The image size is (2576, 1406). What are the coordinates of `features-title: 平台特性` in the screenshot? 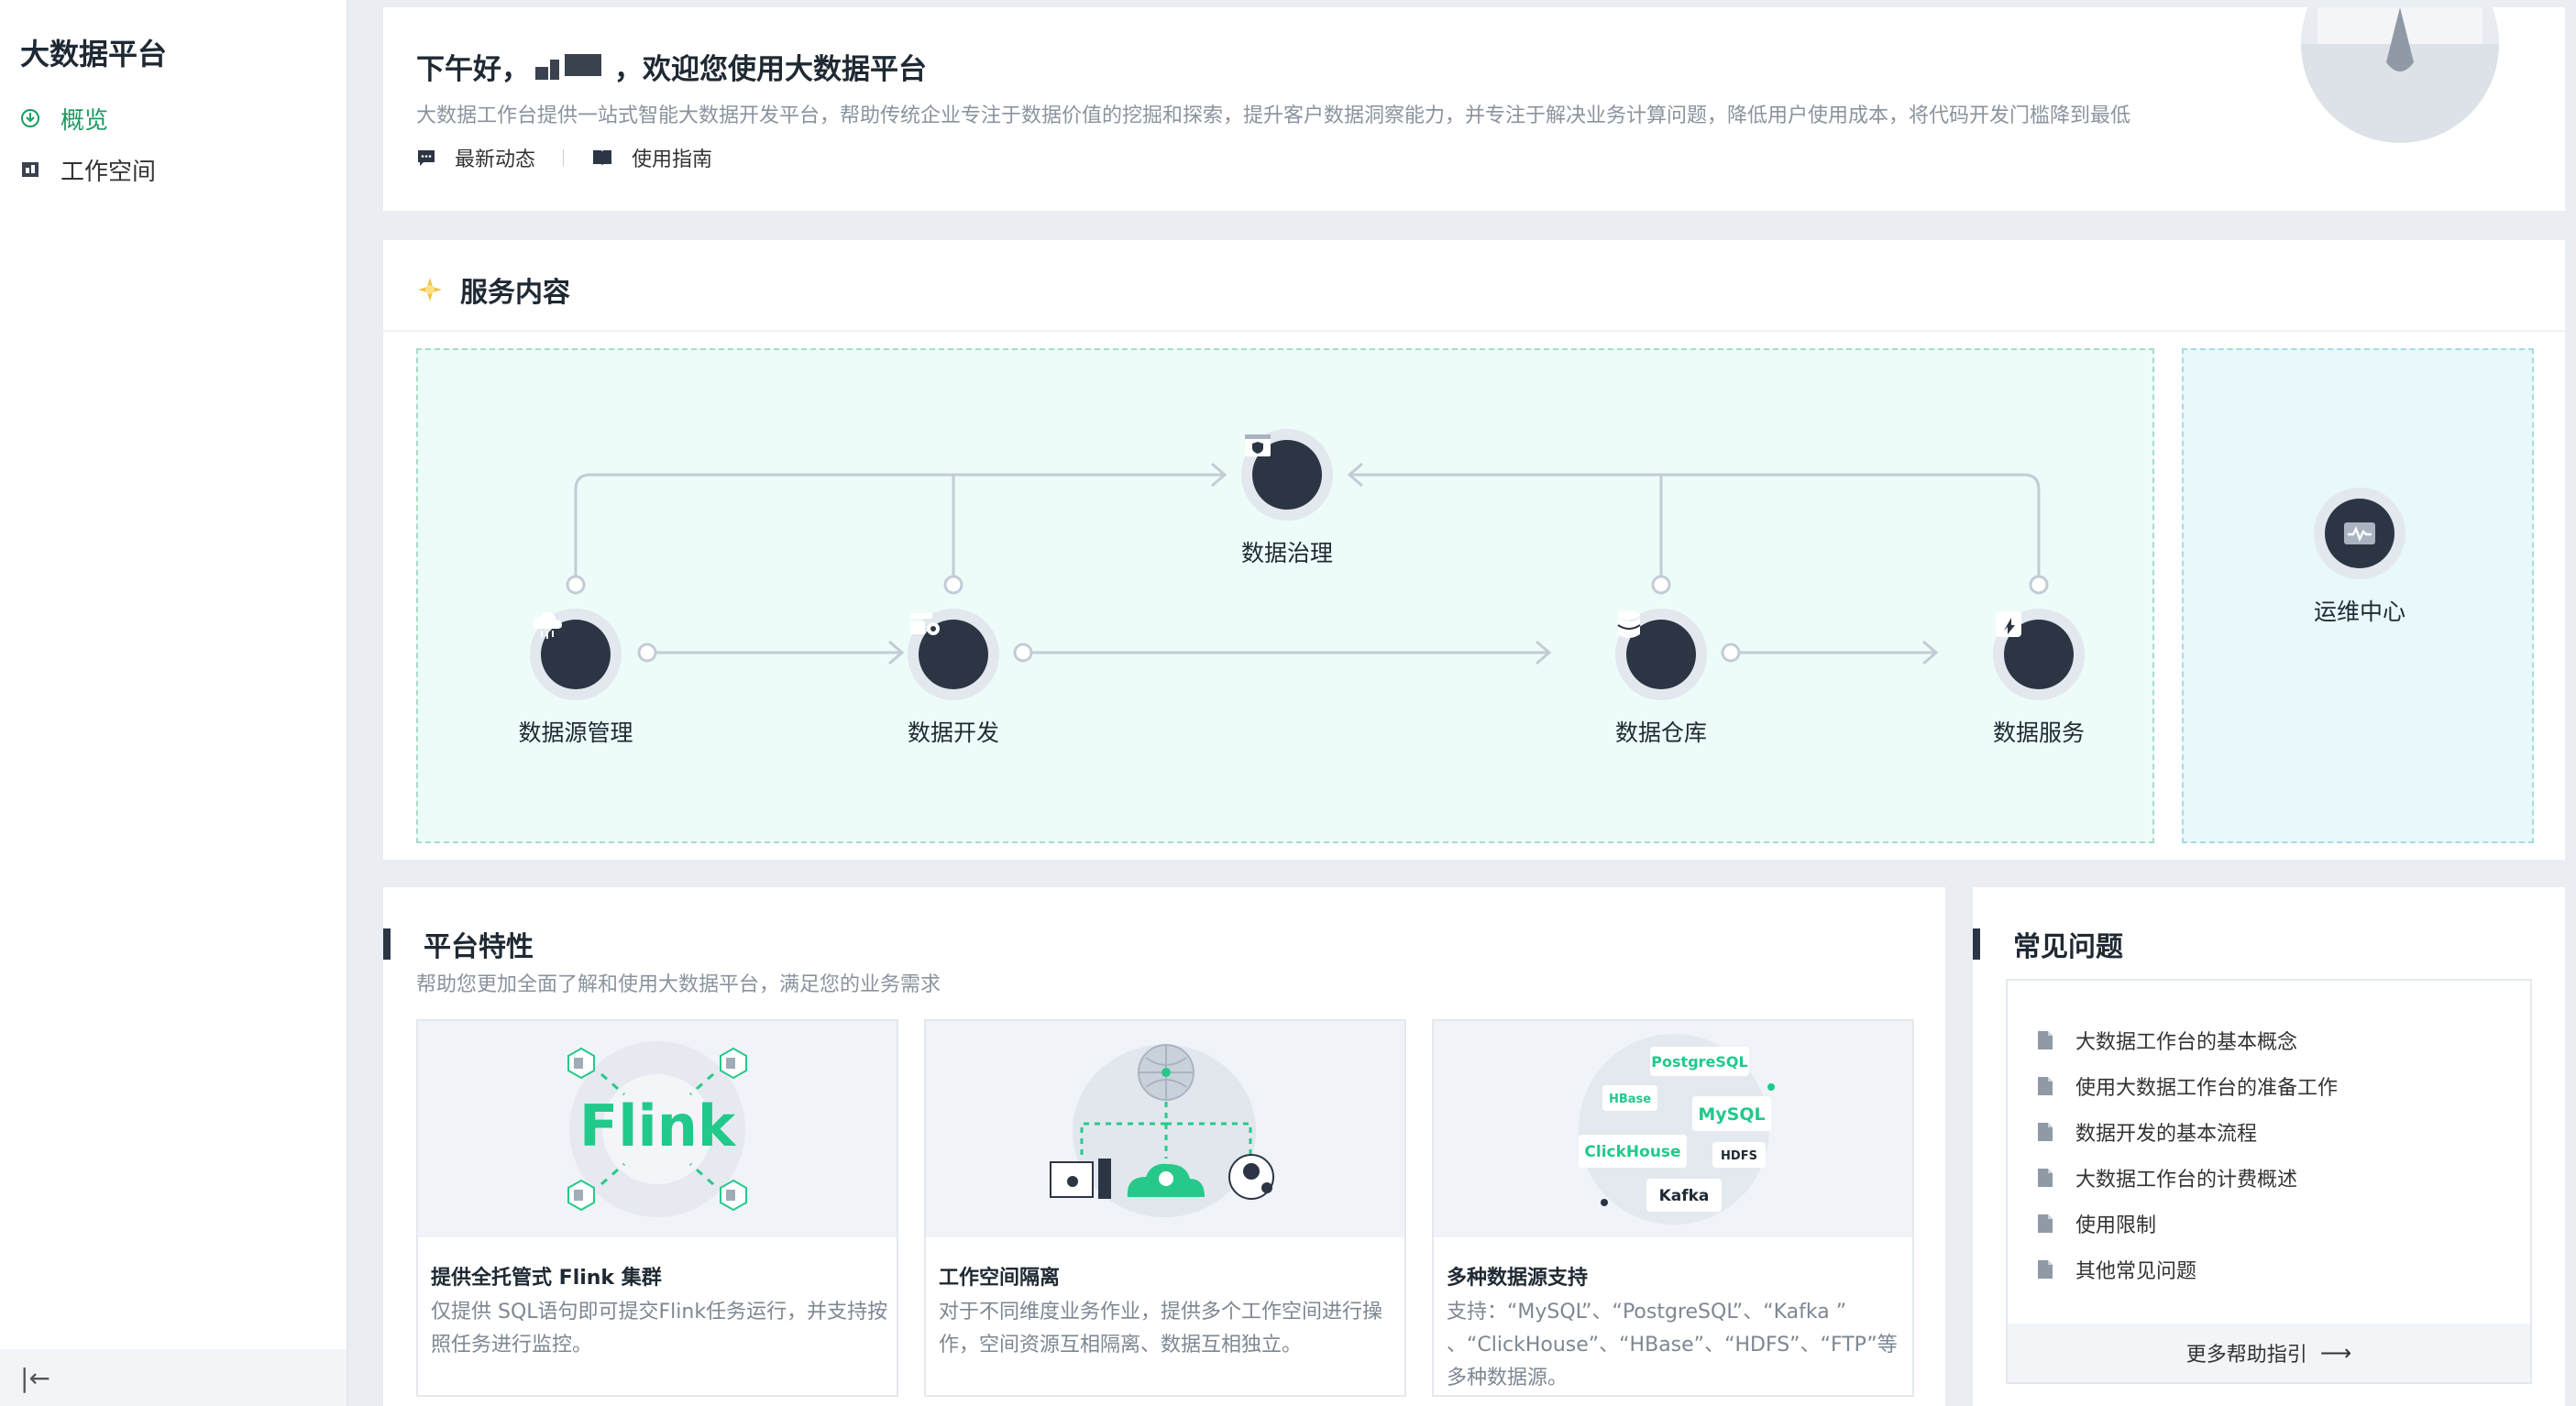 It's located at (479, 947).